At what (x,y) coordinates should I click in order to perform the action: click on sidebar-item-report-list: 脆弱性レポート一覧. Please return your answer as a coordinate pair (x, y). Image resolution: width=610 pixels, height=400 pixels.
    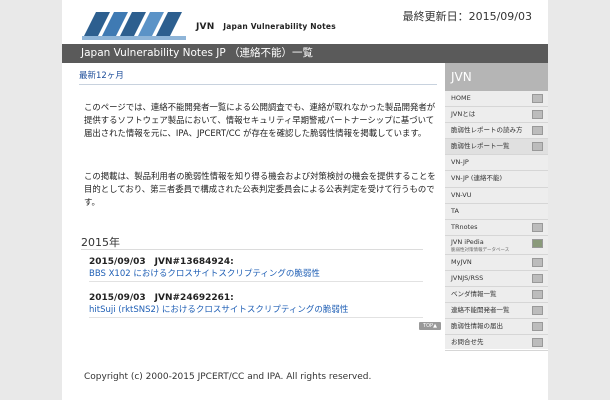
    Looking at the image, I should click on (496, 147).